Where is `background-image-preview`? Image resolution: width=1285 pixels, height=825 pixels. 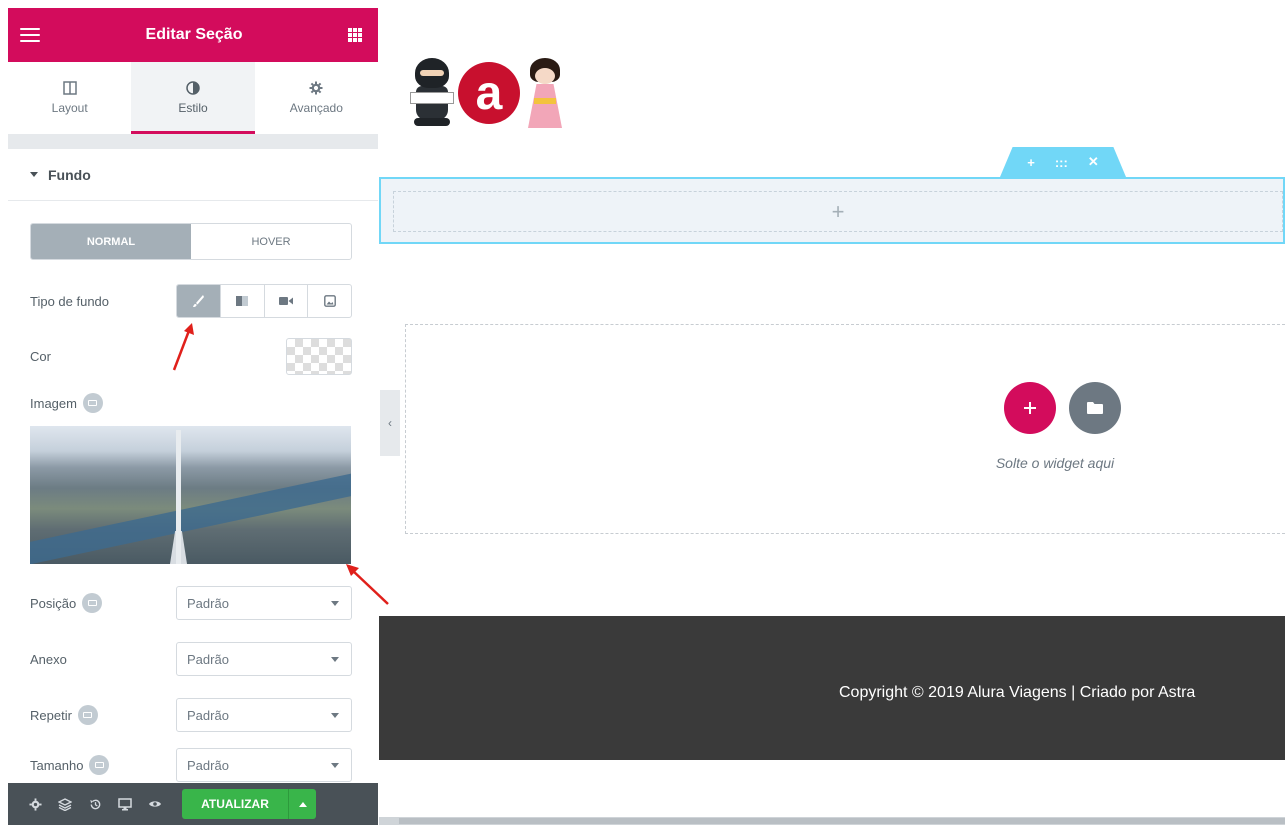
background-image-preview is located at coordinates (190, 495).